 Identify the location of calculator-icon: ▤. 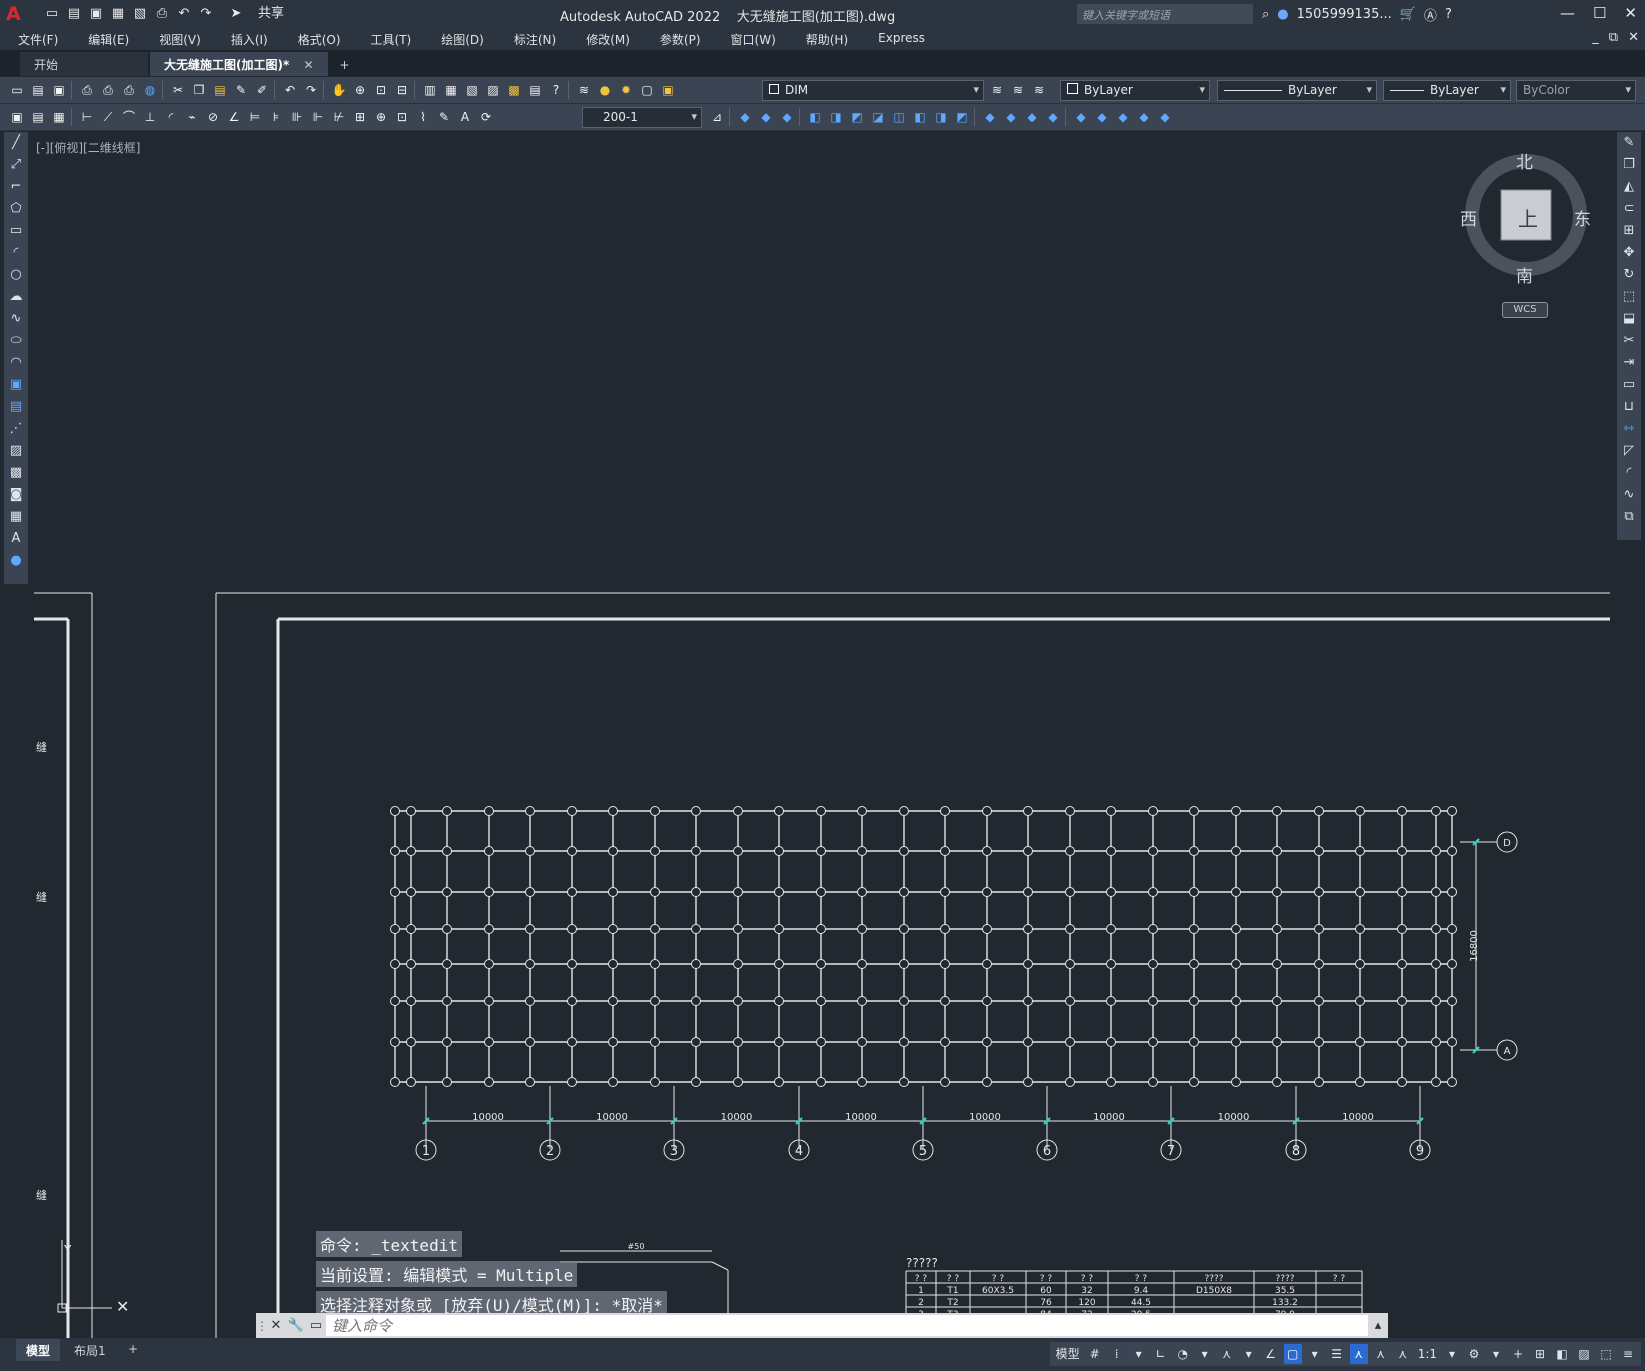
(535, 90).